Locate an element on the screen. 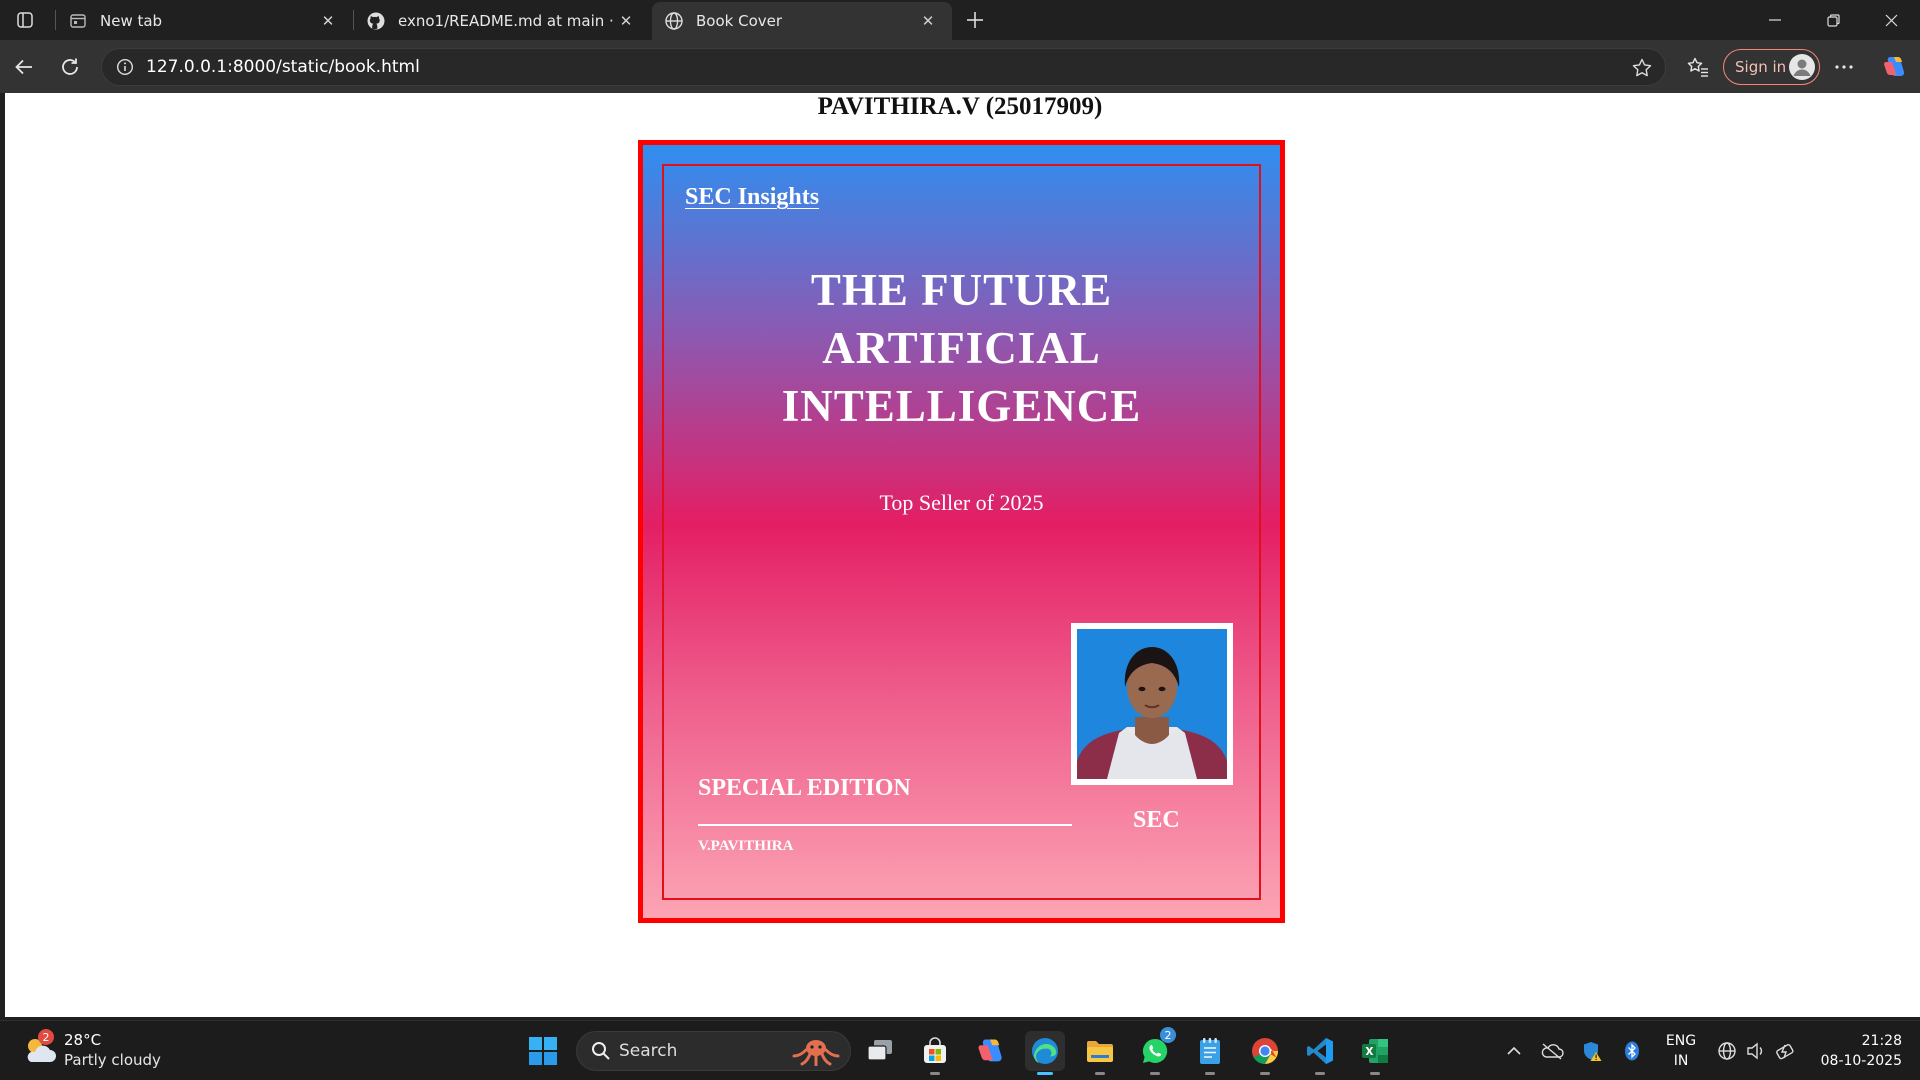 This screenshot has height=1080, width=1920. volume-icon is located at coordinates (1756, 1051).